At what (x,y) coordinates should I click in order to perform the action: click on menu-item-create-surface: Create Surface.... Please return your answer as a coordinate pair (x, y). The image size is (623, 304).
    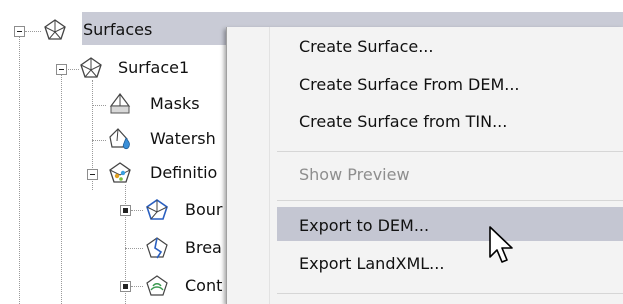
    Looking at the image, I should click on (366, 46).